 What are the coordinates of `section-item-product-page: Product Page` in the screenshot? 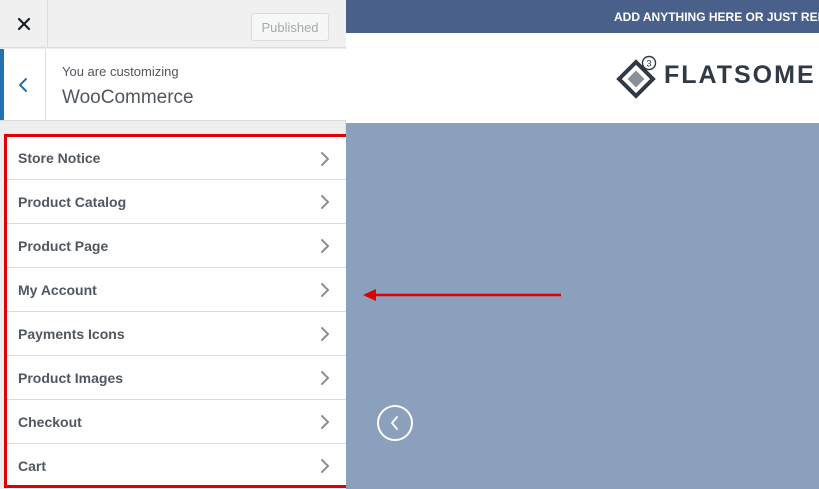 It's located at (176, 246).